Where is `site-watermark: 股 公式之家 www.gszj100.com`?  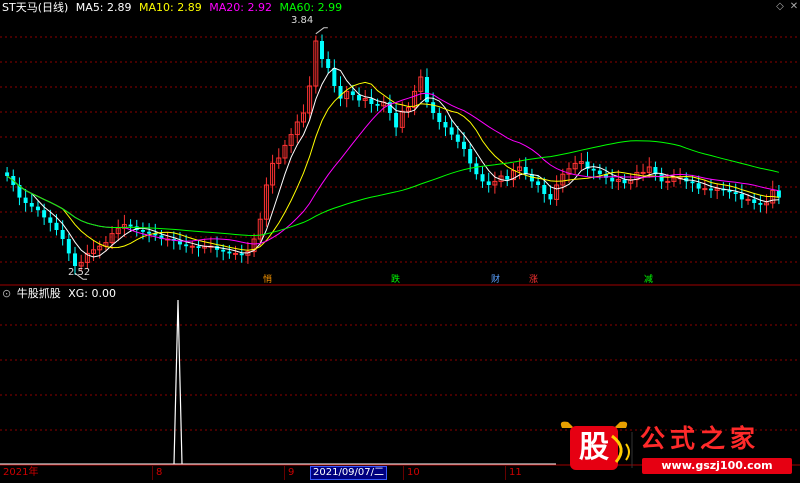
site-watermark: 股 公式之家 www.gszj100.com is located at coordinates (678, 449).